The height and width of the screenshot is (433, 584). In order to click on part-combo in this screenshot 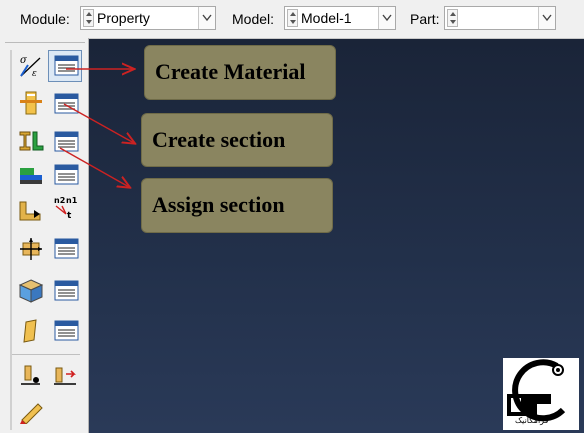, I will do `click(500, 18)`.